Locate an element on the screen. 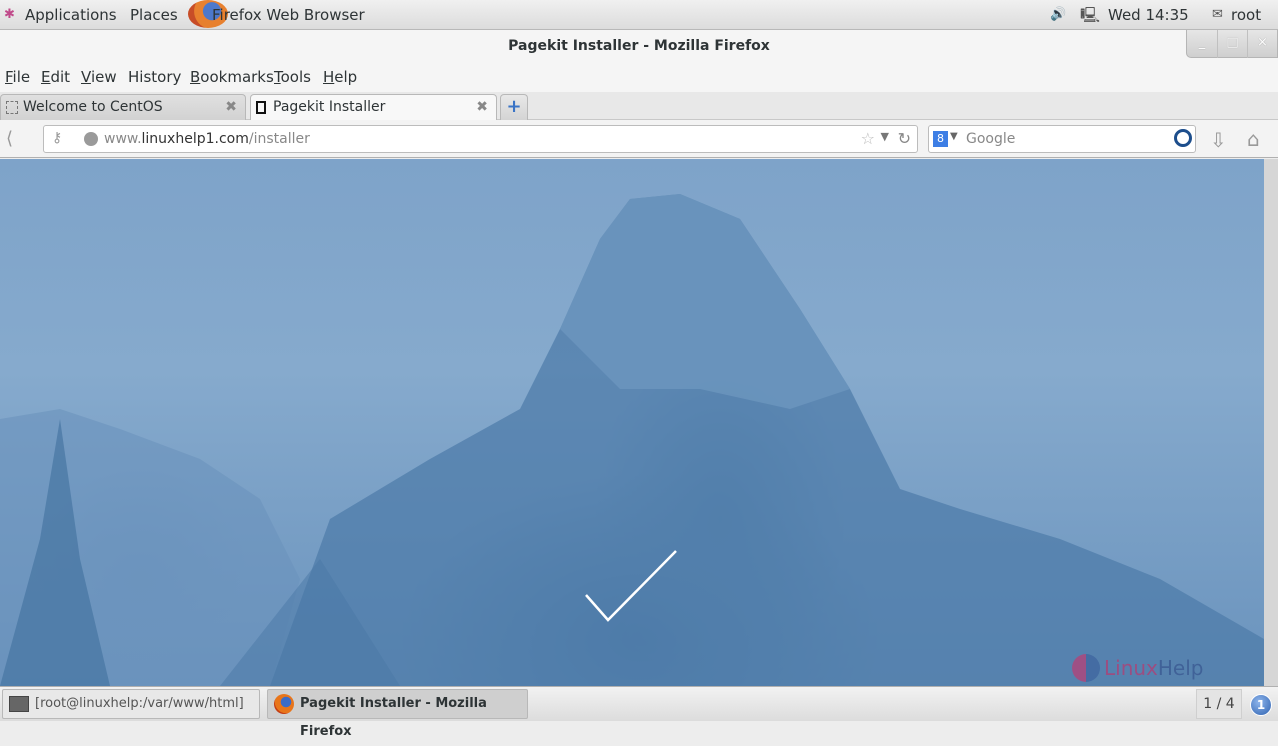  new-tab-button: + is located at coordinates (514, 107).